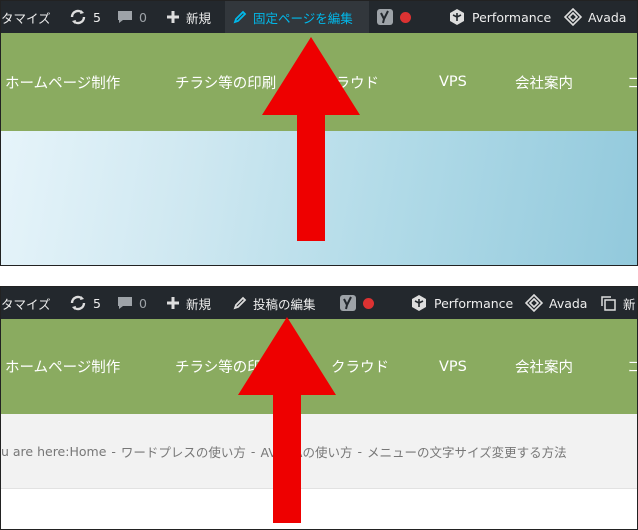 The height and width of the screenshot is (530, 638). Describe the element at coordinates (183, 451) in the screenshot. I see `breadcrumb-category: ワードプレスの使い方` at that location.